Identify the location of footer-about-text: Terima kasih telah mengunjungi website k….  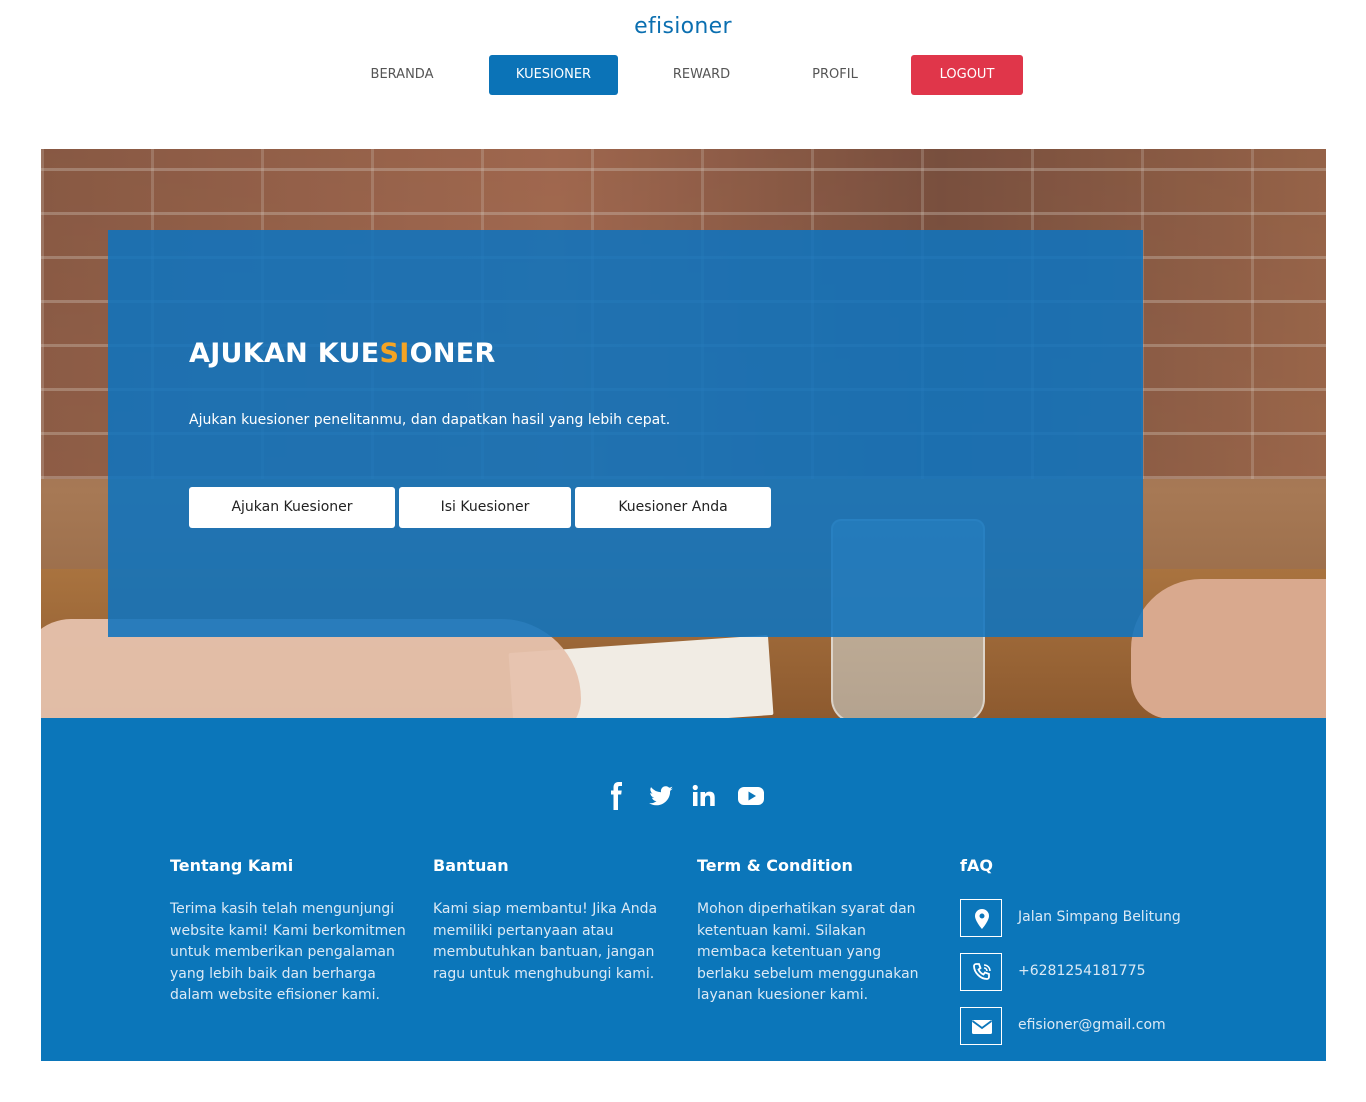
(288, 952).